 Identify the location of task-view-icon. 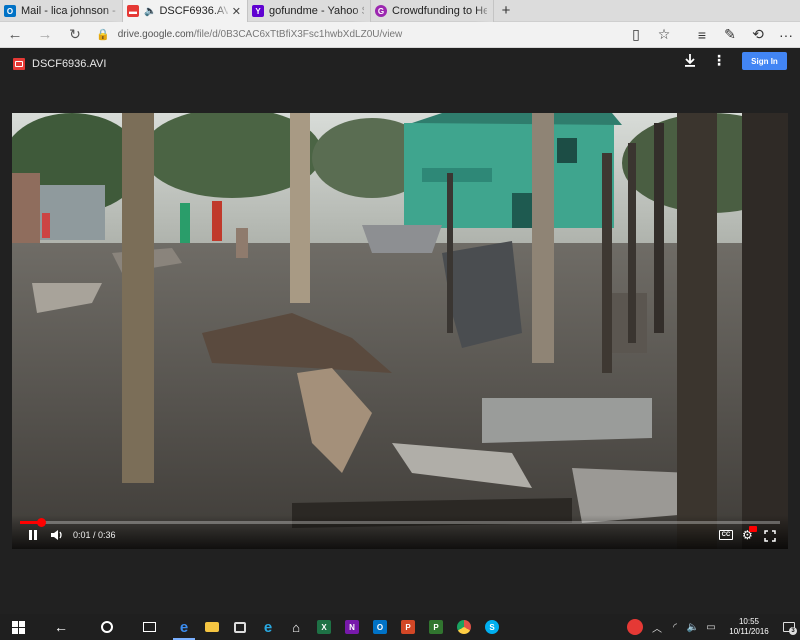
(149, 627).